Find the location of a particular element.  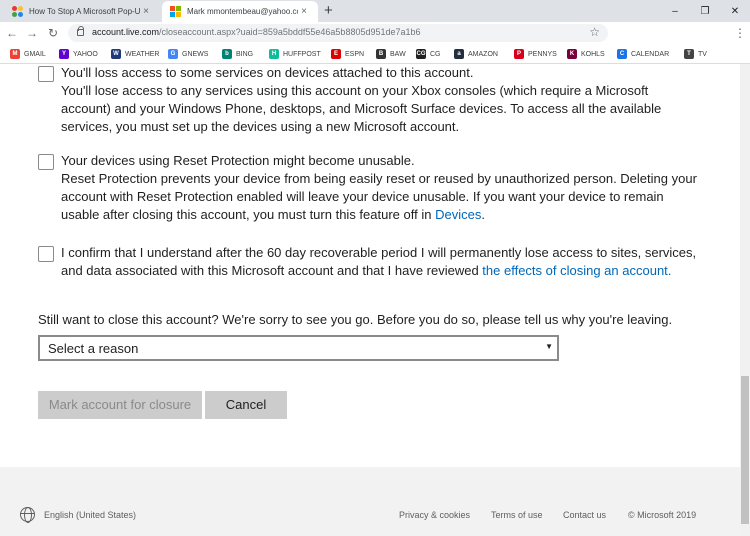

bookmark-label: KOHLS is located at coordinates (593, 54).